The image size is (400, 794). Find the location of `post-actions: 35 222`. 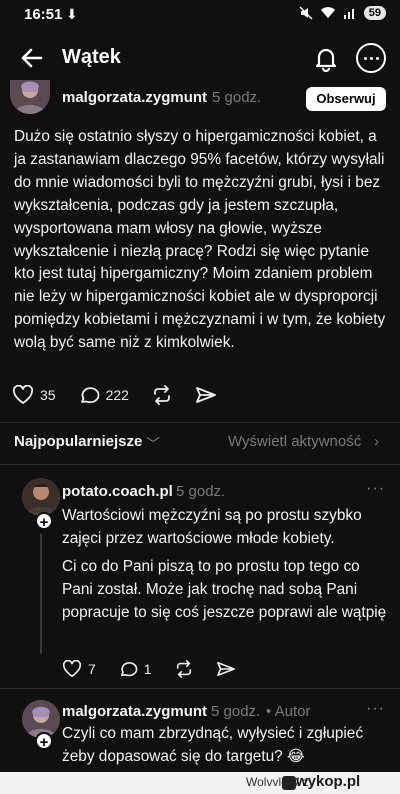

post-actions: 35 222 is located at coordinates (125, 395).